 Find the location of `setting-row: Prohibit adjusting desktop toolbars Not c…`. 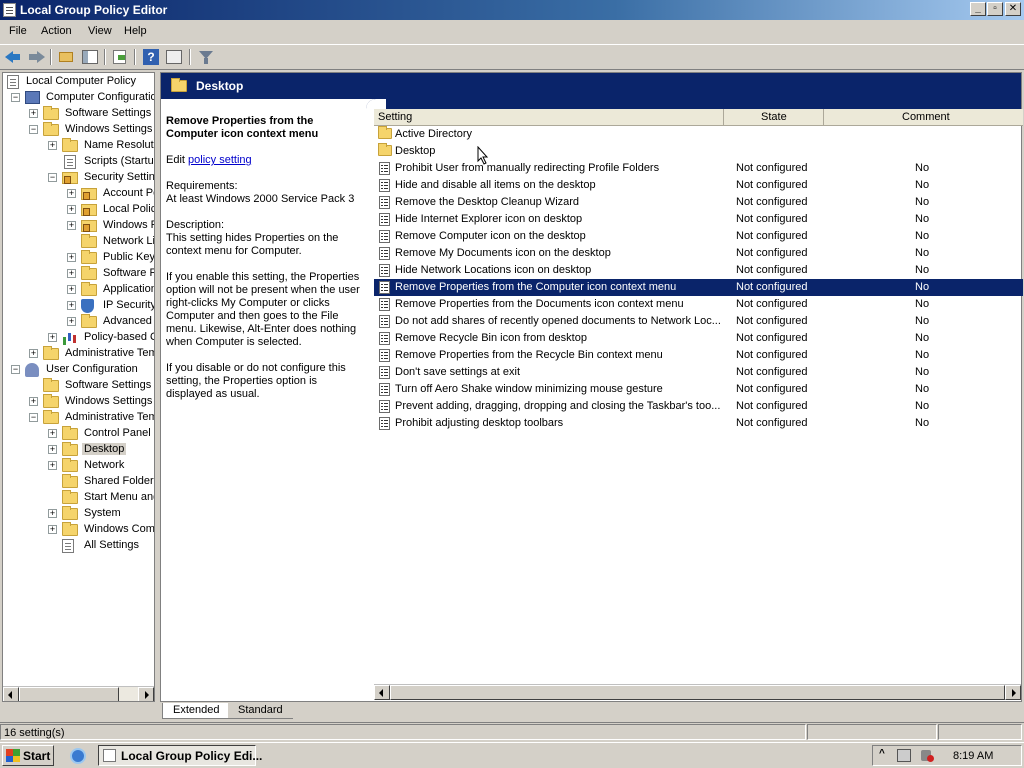

setting-row: Prohibit adjusting desktop toolbars Not c… is located at coordinates (698, 423).